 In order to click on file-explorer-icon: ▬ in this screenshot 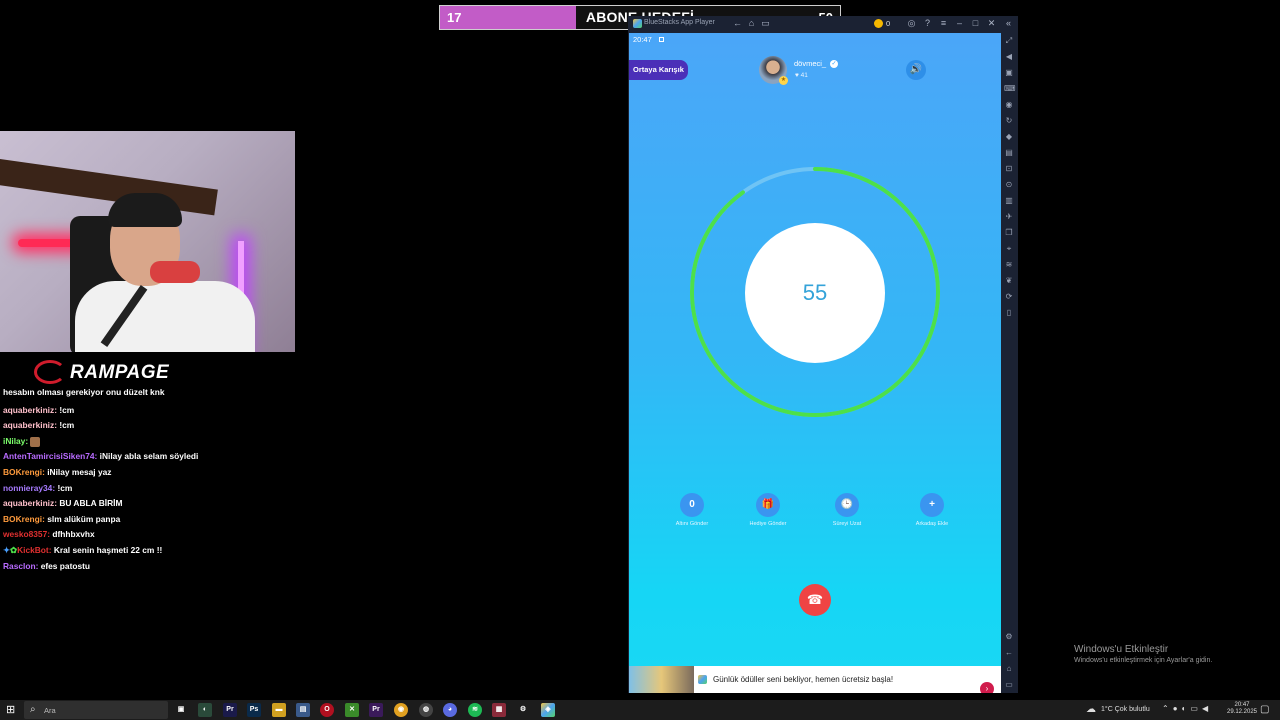, I will do `click(279, 710)`.